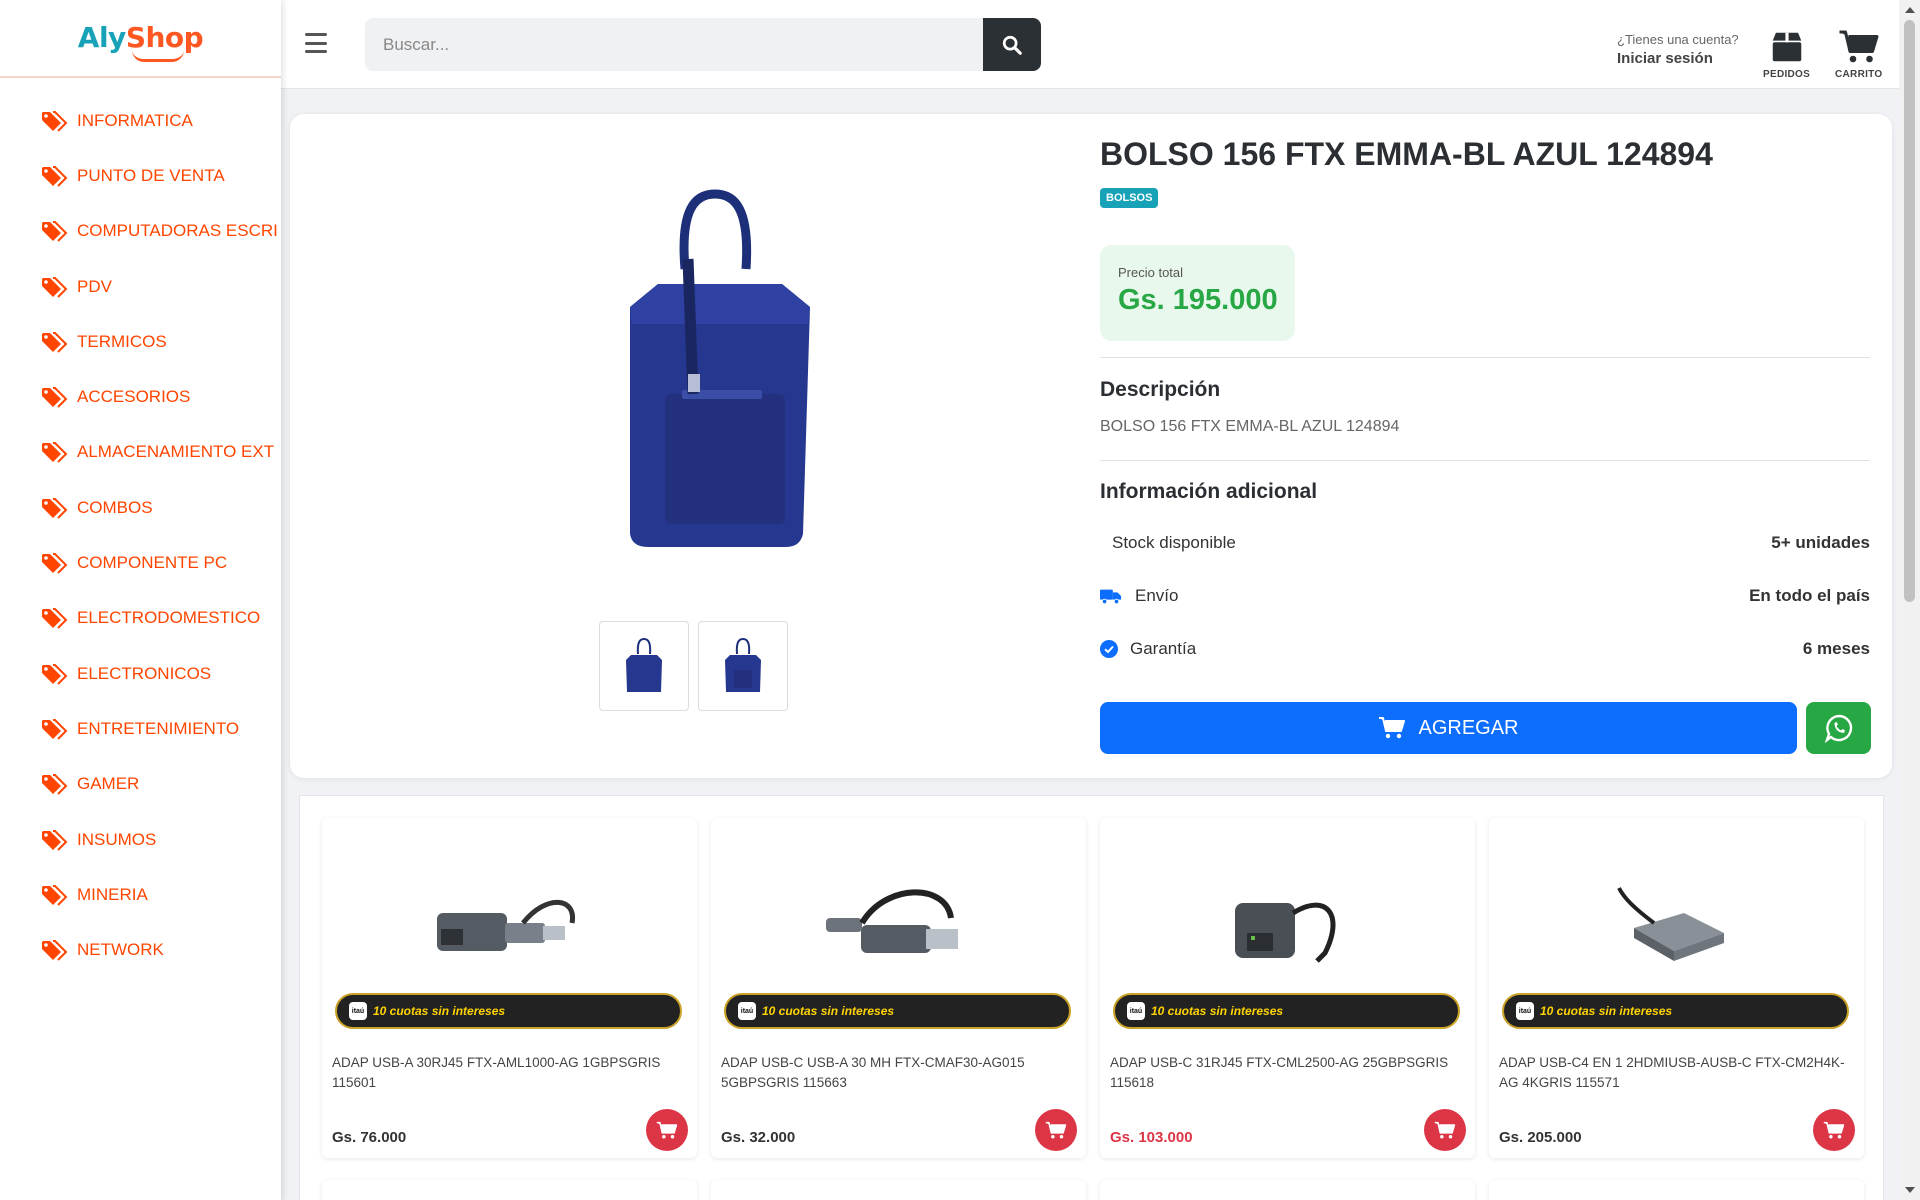 Image resolution: width=1920 pixels, height=1200 pixels. I want to click on sidebar-item-label: PDV, so click(94, 286).